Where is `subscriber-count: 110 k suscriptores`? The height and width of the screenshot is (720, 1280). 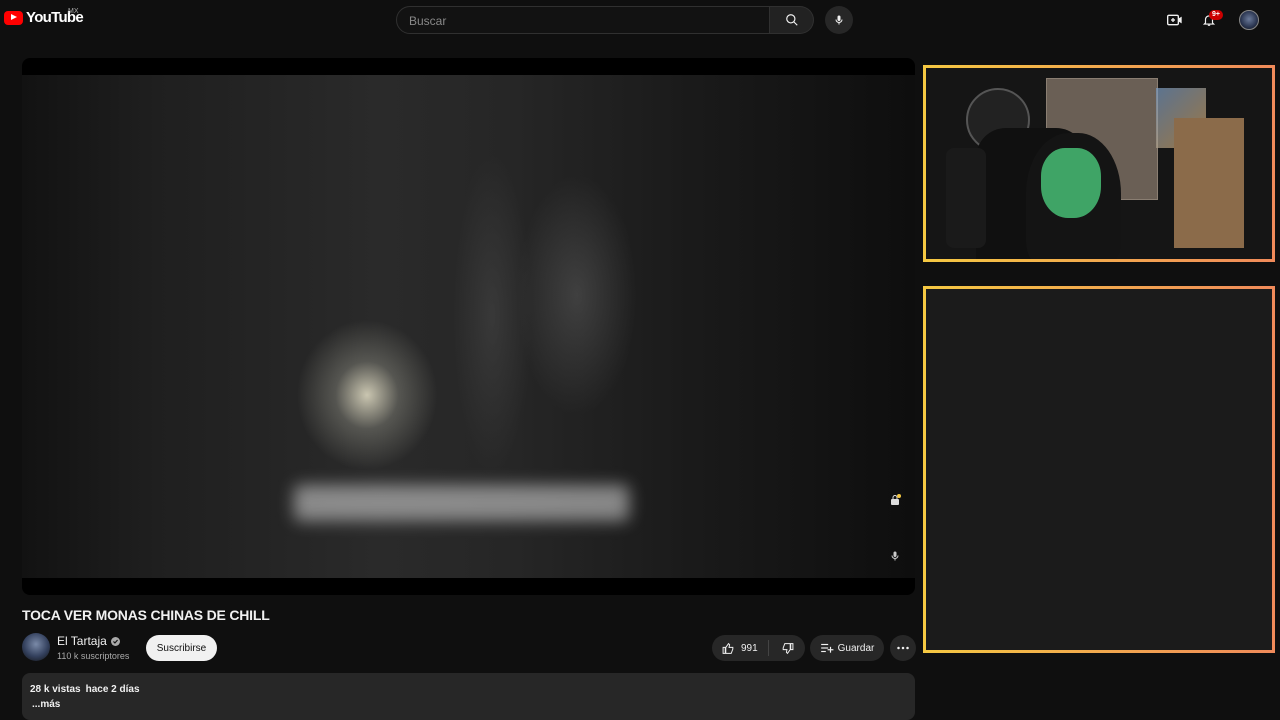 subscriber-count: 110 k suscriptores is located at coordinates (93, 656).